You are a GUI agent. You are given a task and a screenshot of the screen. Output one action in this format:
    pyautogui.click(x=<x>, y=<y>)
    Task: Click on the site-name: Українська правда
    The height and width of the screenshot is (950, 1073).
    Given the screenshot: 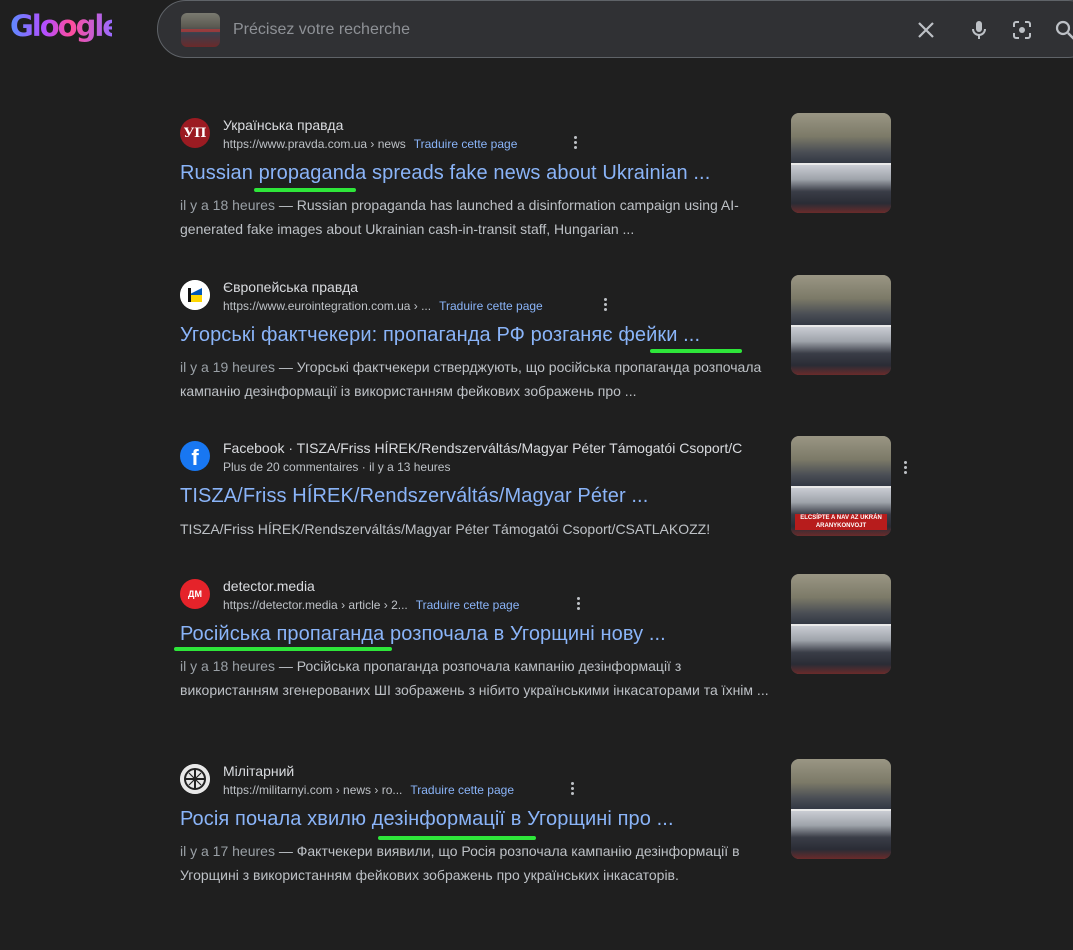 What is the action you would take?
    pyautogui.click(x=283, y=125)
    